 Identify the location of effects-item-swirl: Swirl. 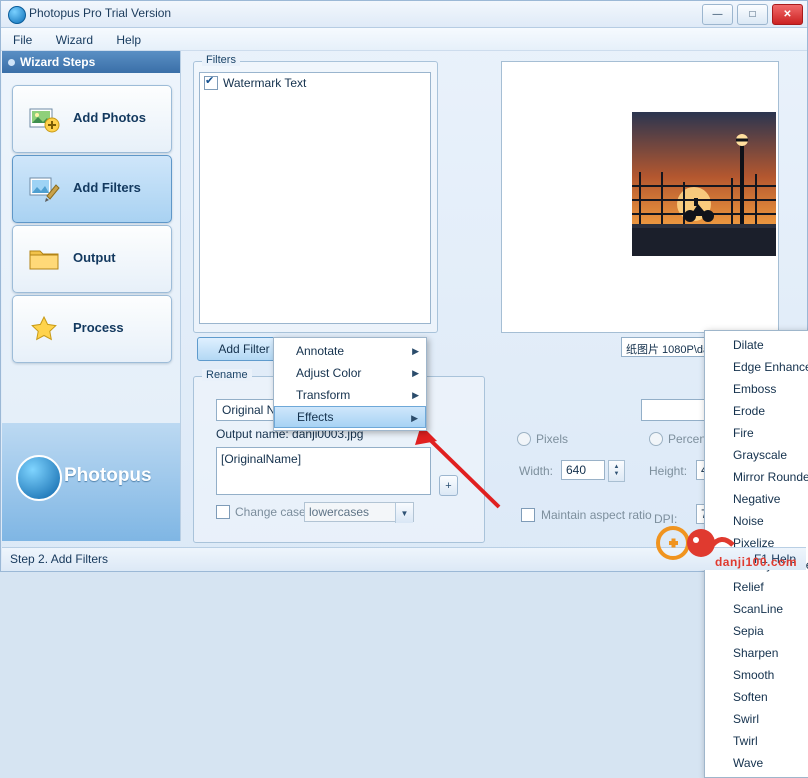
(756, 719).